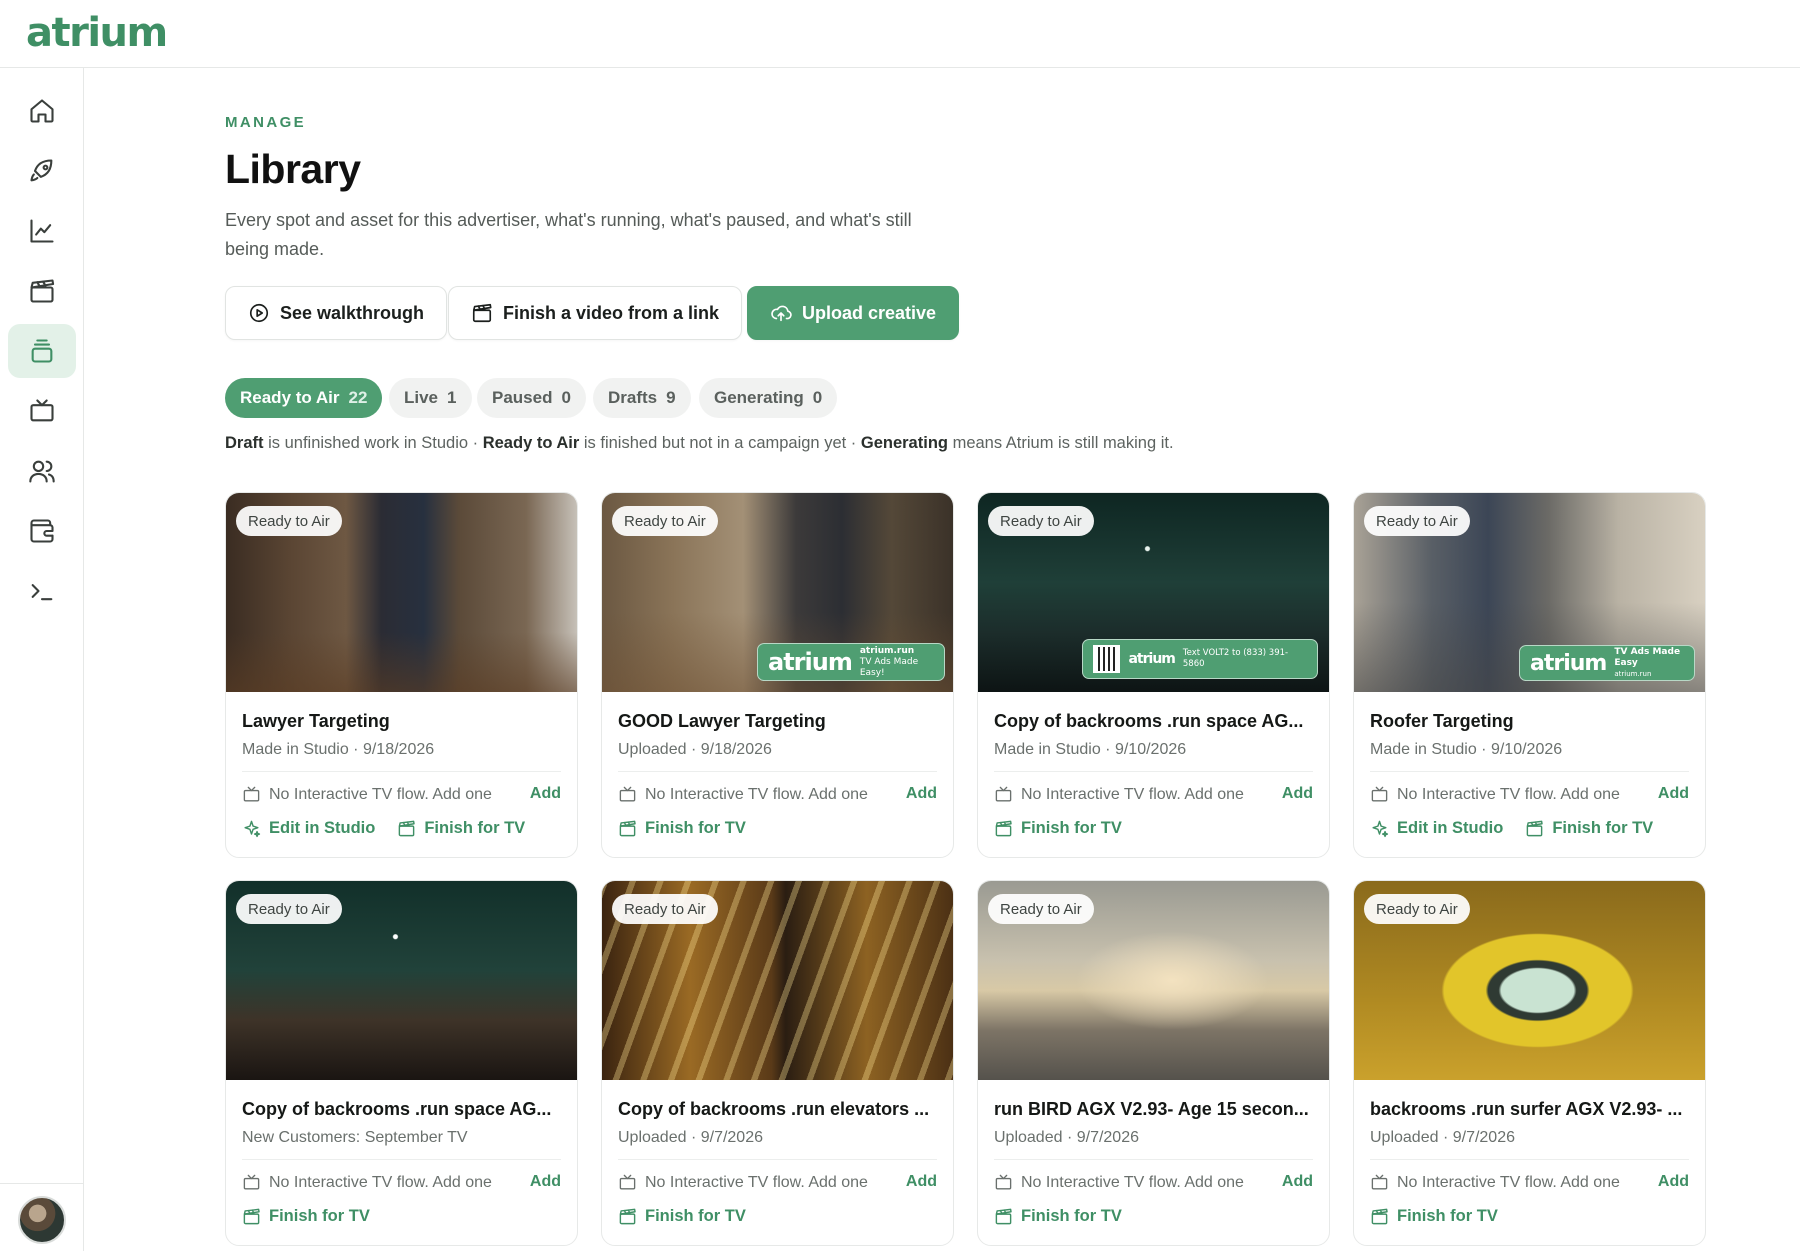 Image resolution: width=1800 pixels, height=1251 pixels. Describe the element at coordinates (781, 313) in the screenshot. I see `cloud-upload-icon` at that location.